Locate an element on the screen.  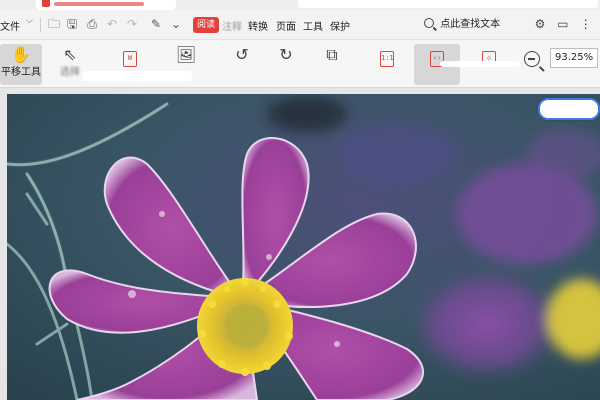
undo-icon: ↶ is located at coordinates (112, 24).